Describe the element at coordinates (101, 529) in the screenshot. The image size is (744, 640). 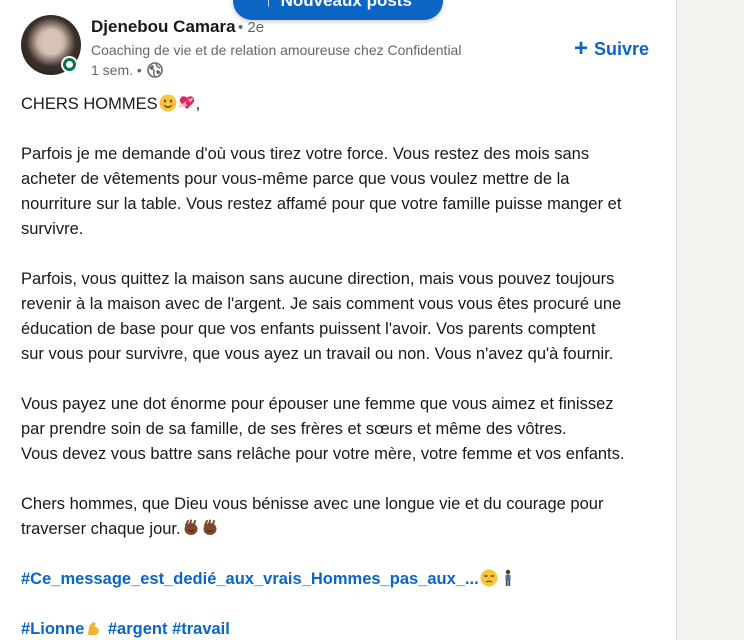
I see `text-line: traverser chaque jour.` at that location.